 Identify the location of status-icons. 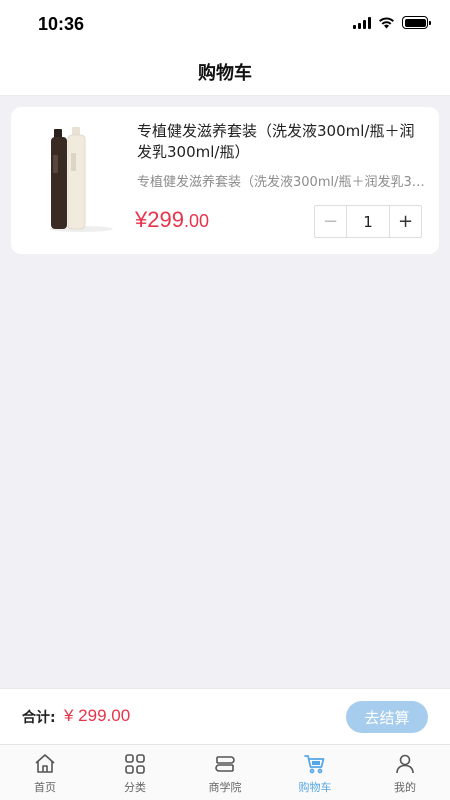
(392, 22).